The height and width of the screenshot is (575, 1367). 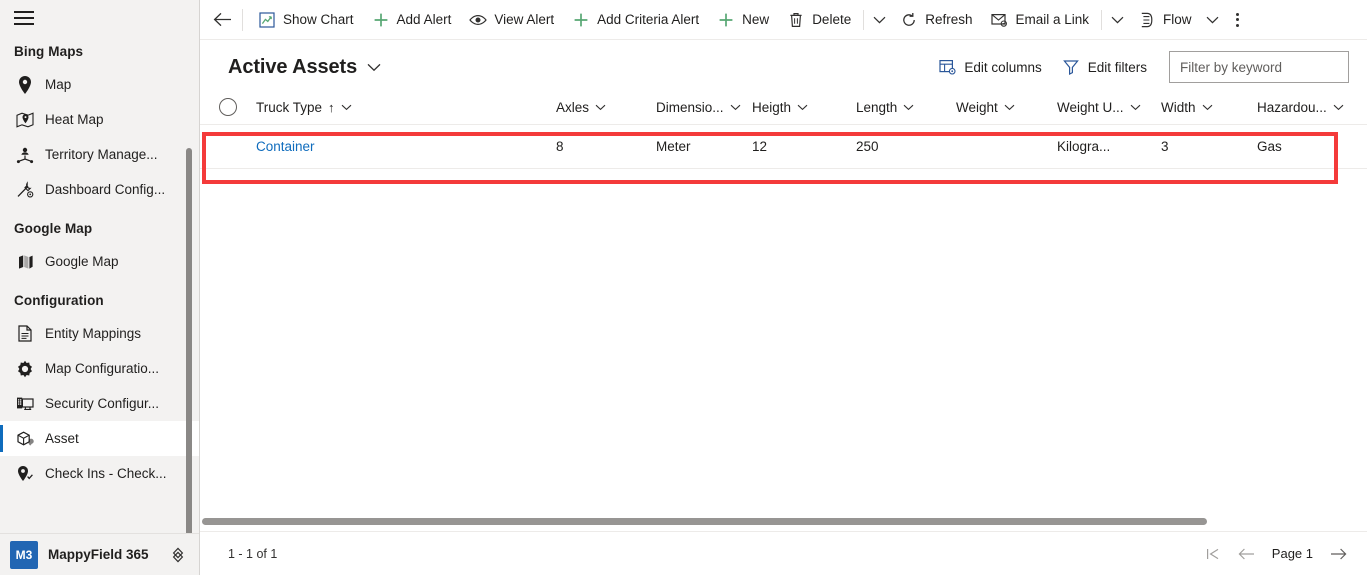 I want to click on more-options-icon, so click(x=1238, y=20).